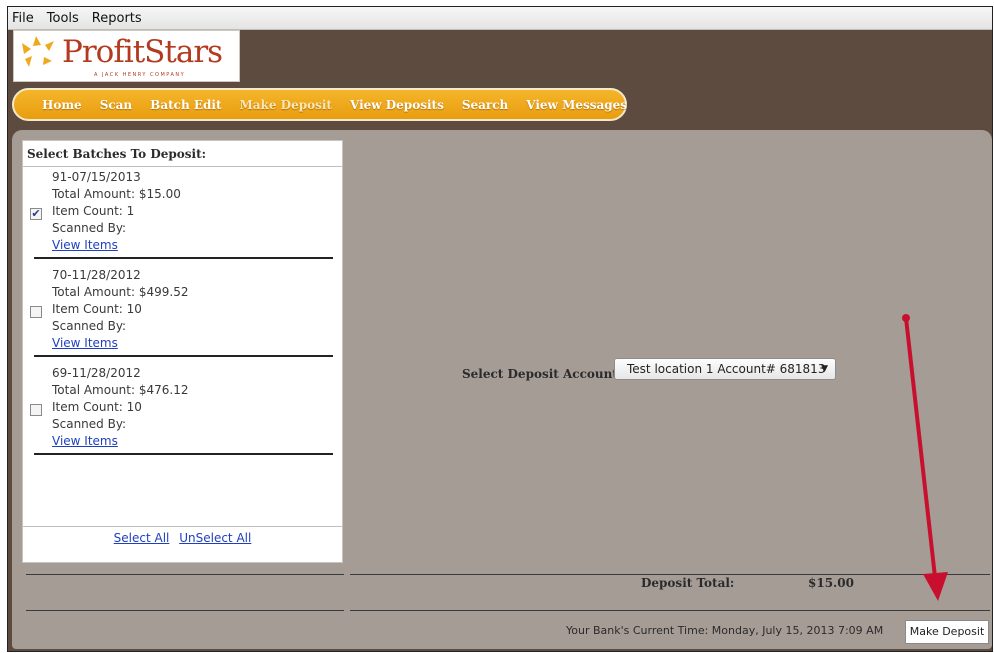 Image resolution: width=994 pixels, height=653 pixels. What do you see at coordinates (285, 105) in the screenshot?
I see `nav-make-deposit: Make Deposit` at bounding box center [285, 105].